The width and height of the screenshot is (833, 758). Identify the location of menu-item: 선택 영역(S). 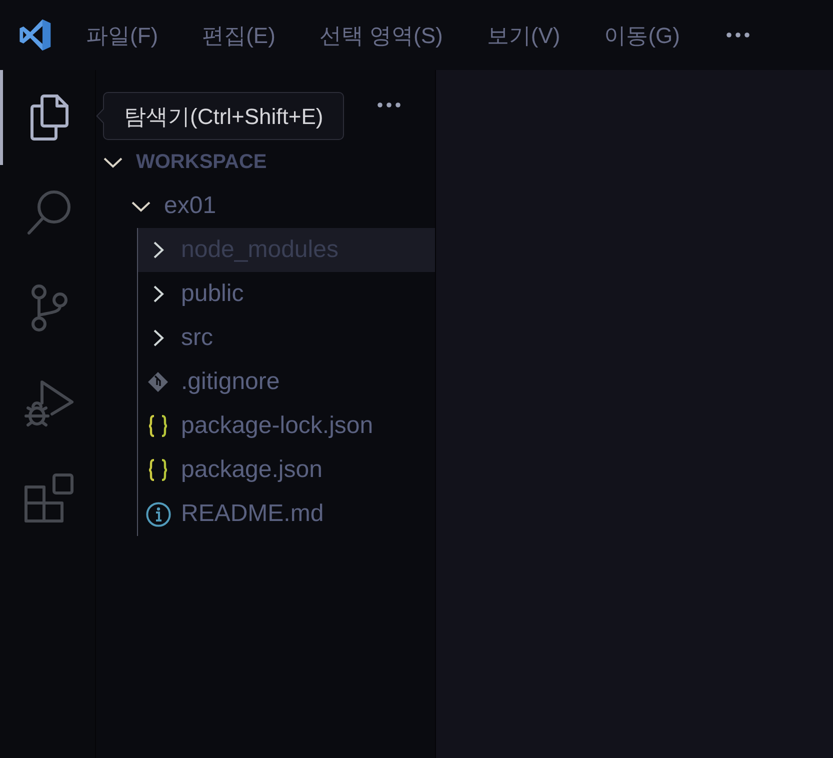
(381, 35).